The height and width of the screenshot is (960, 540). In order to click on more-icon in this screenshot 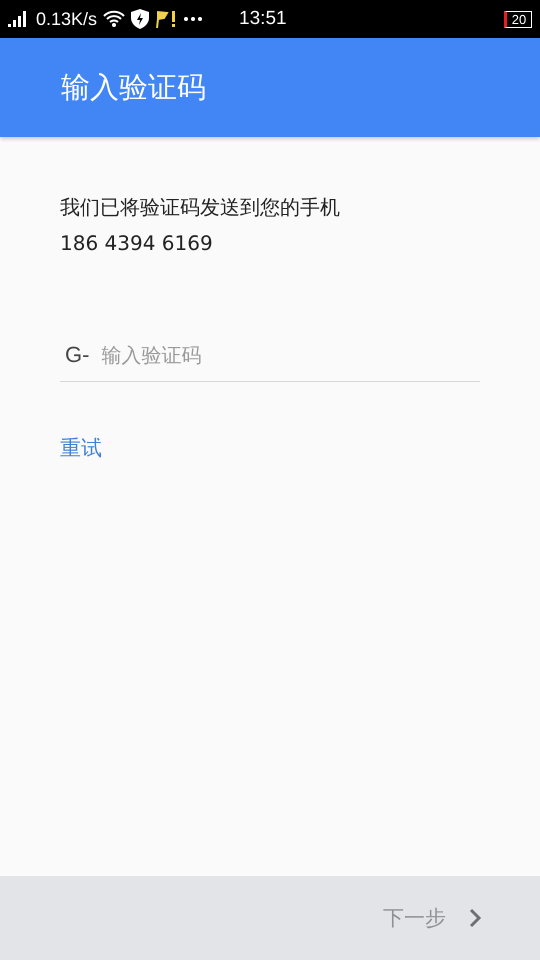, I will do `click(193, 19)`.